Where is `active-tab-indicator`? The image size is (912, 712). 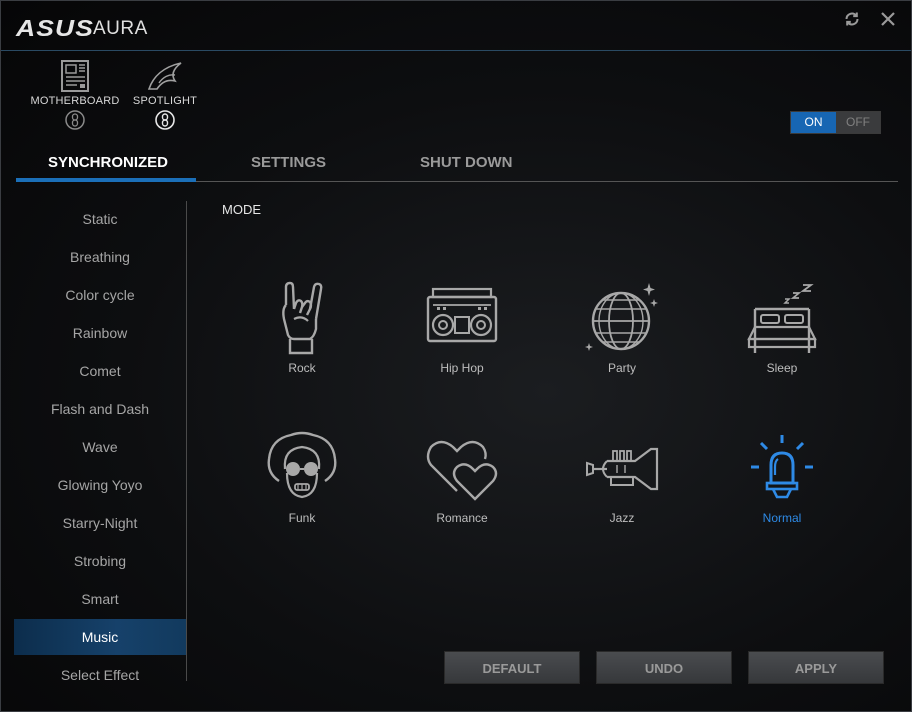 active-tab-indicator is located at coordinates (106, 180).